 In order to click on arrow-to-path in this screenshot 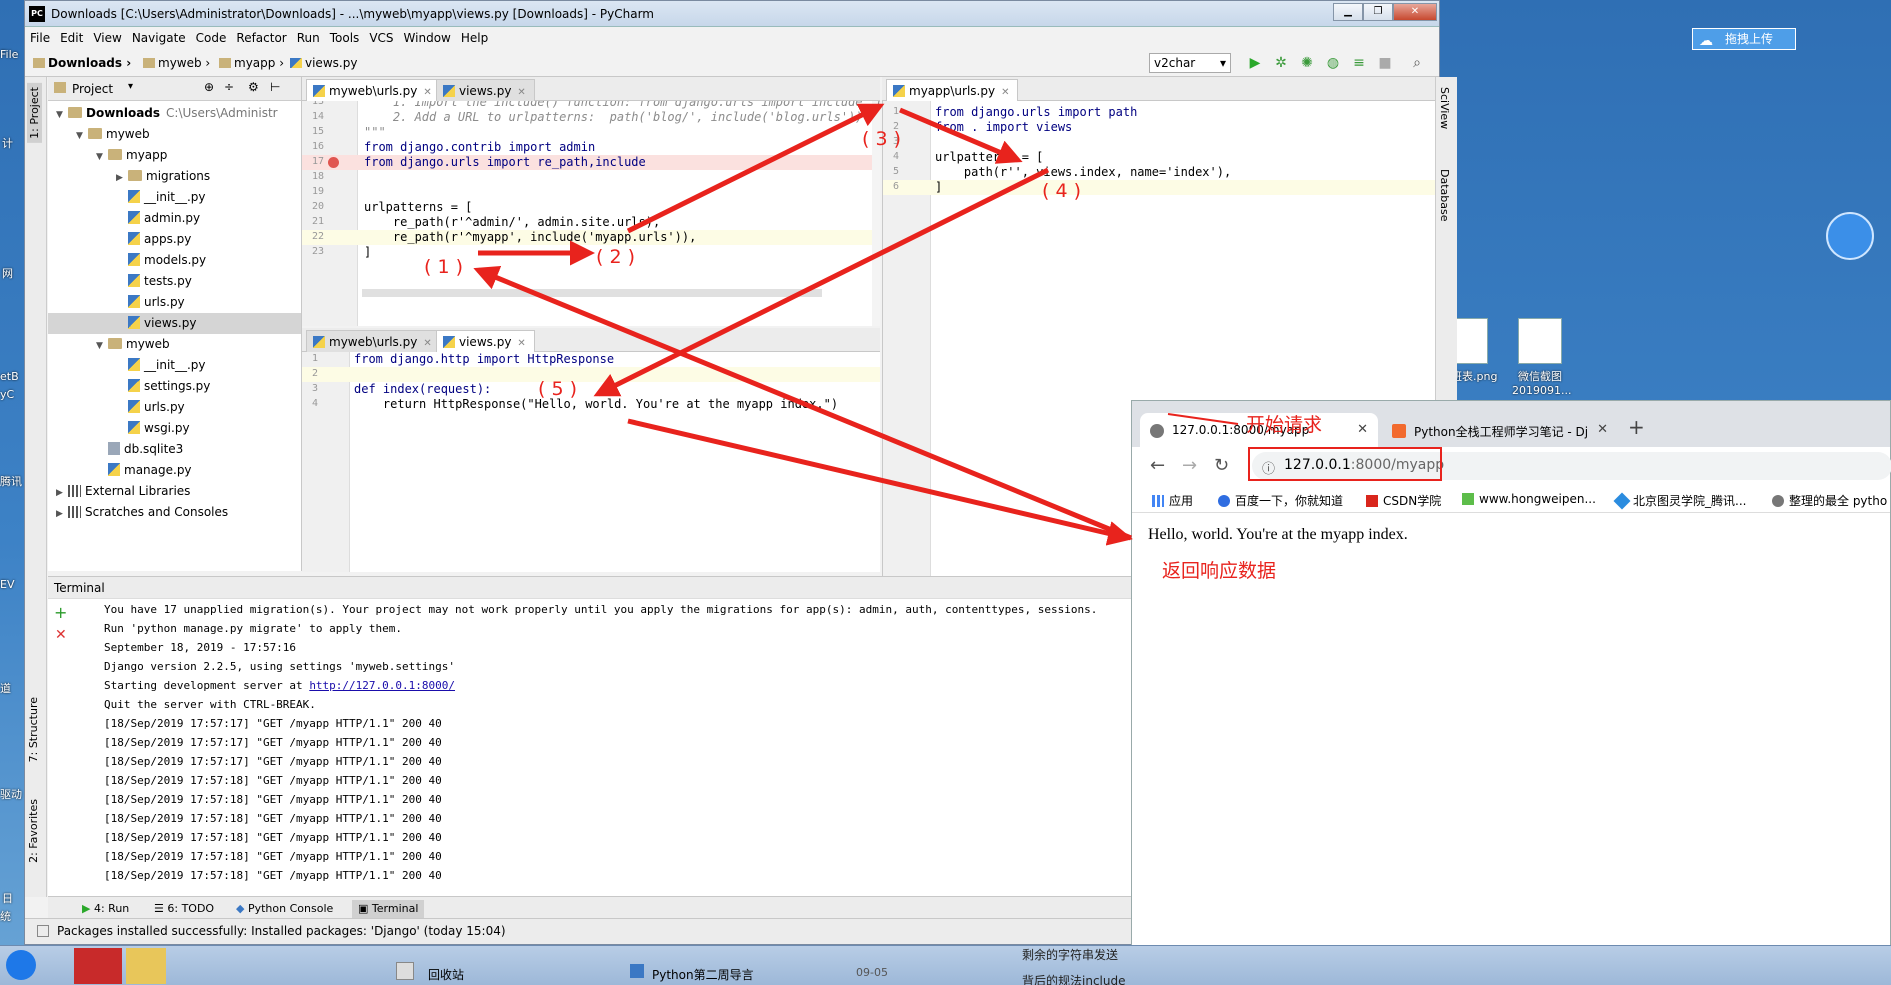, I will do `click(961, 135)`.